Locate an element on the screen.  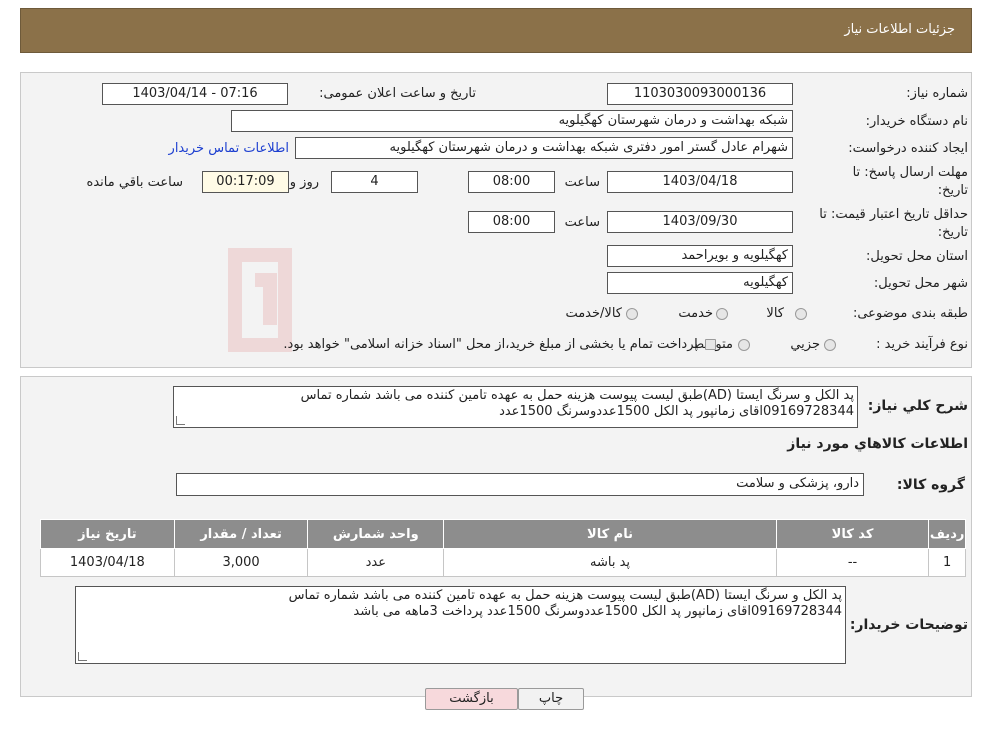
deadline-time-label: ساعت is located at coordinates (582, 182).